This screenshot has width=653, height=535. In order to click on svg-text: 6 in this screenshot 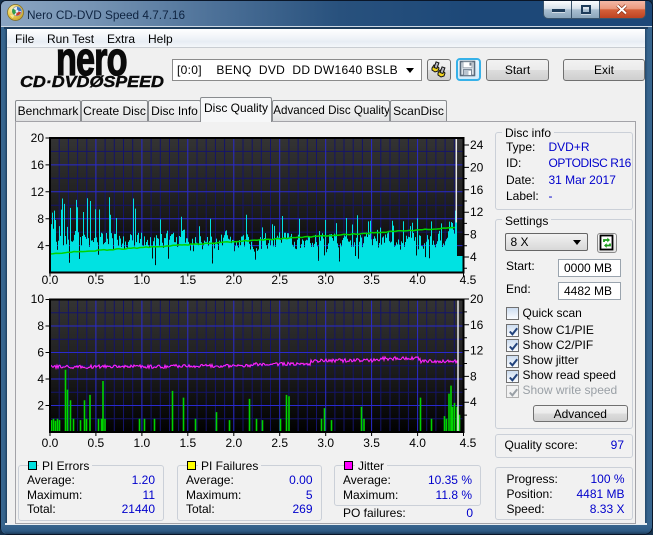, I will do `click(40, 353)`.